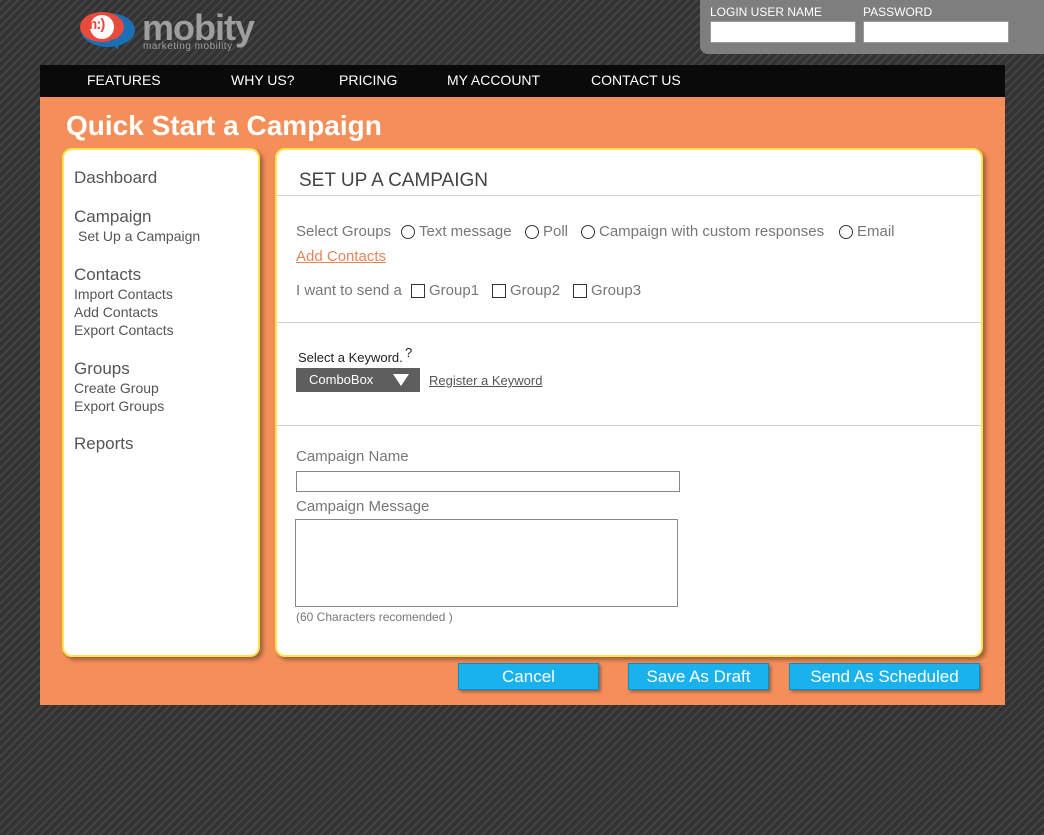 This screenshot has width=1044, height=835. What do you see at coordinates (486, 563) in the screenshot?
I see `campaign-message-textarea` at bounding box center [486, 563].